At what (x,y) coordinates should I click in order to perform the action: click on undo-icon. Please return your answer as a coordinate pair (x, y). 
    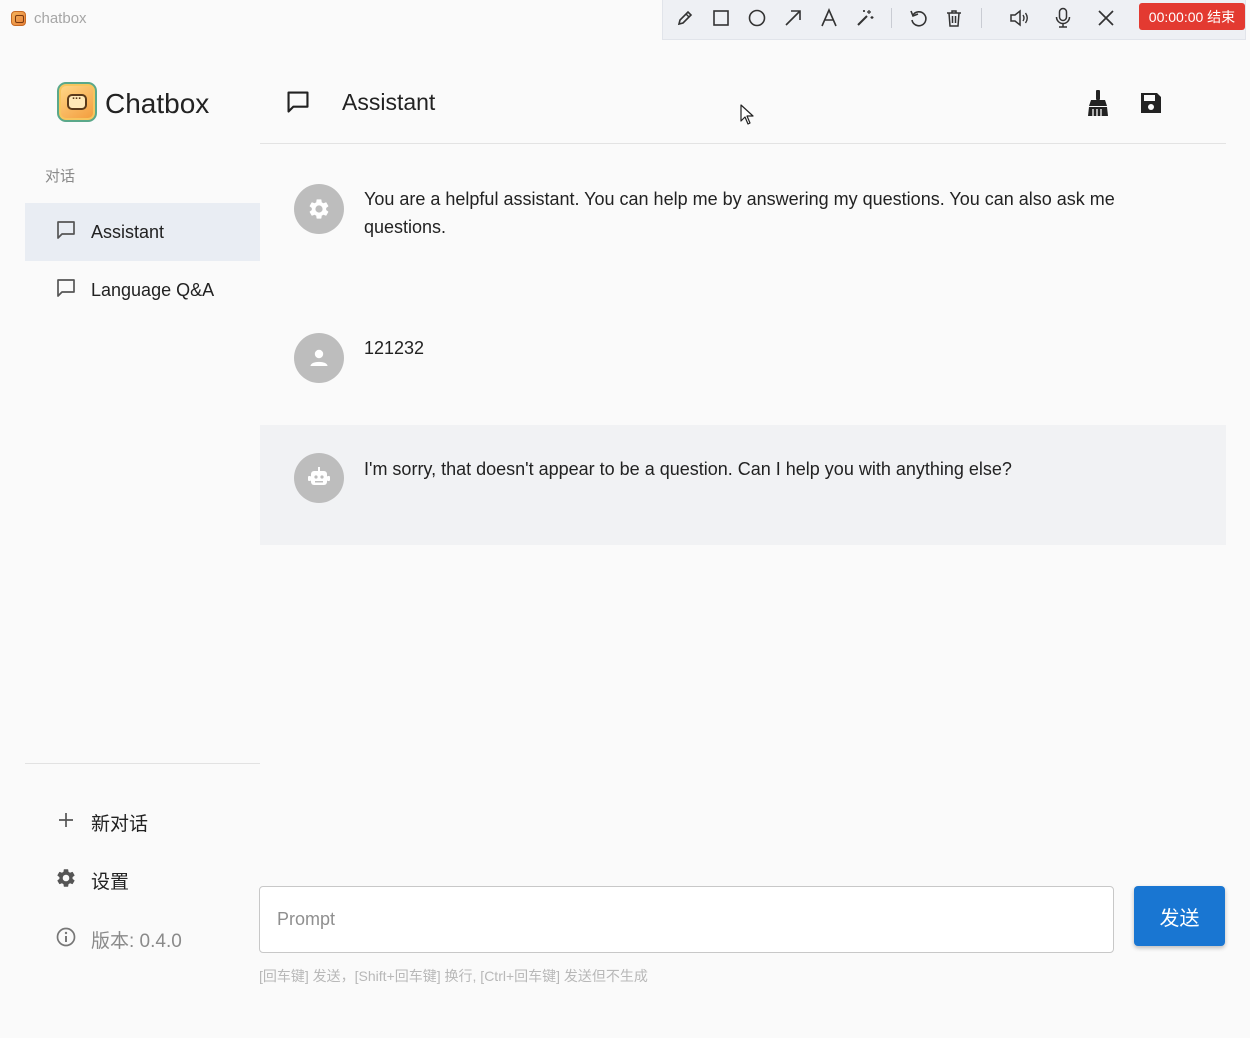
    Looking at the image, I should click on (918, 18).